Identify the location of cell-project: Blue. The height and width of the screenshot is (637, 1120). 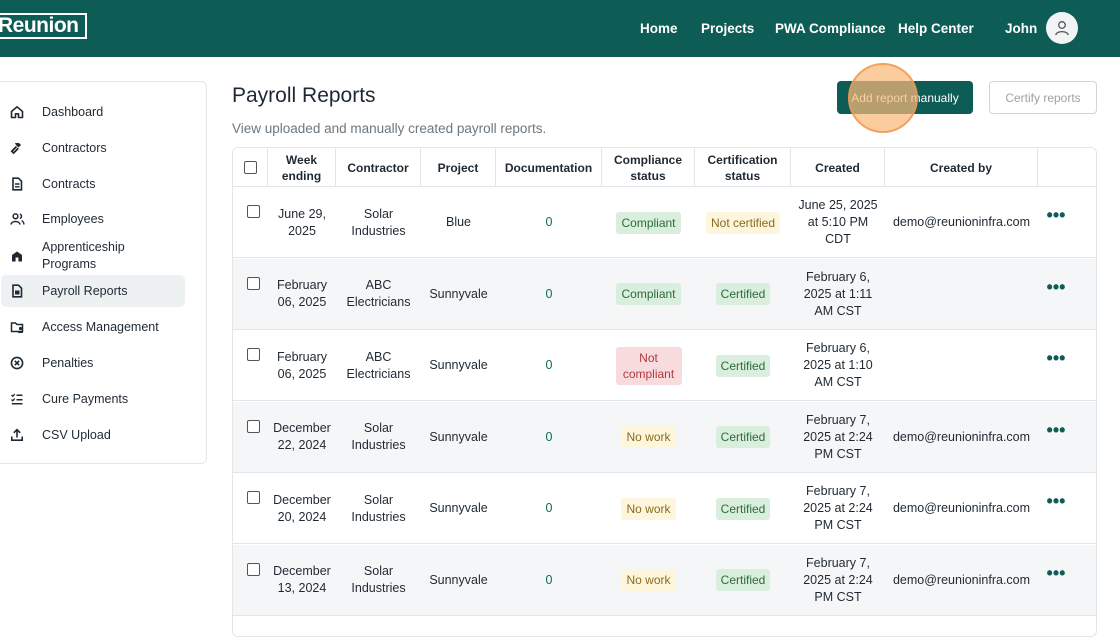
(458, 222).